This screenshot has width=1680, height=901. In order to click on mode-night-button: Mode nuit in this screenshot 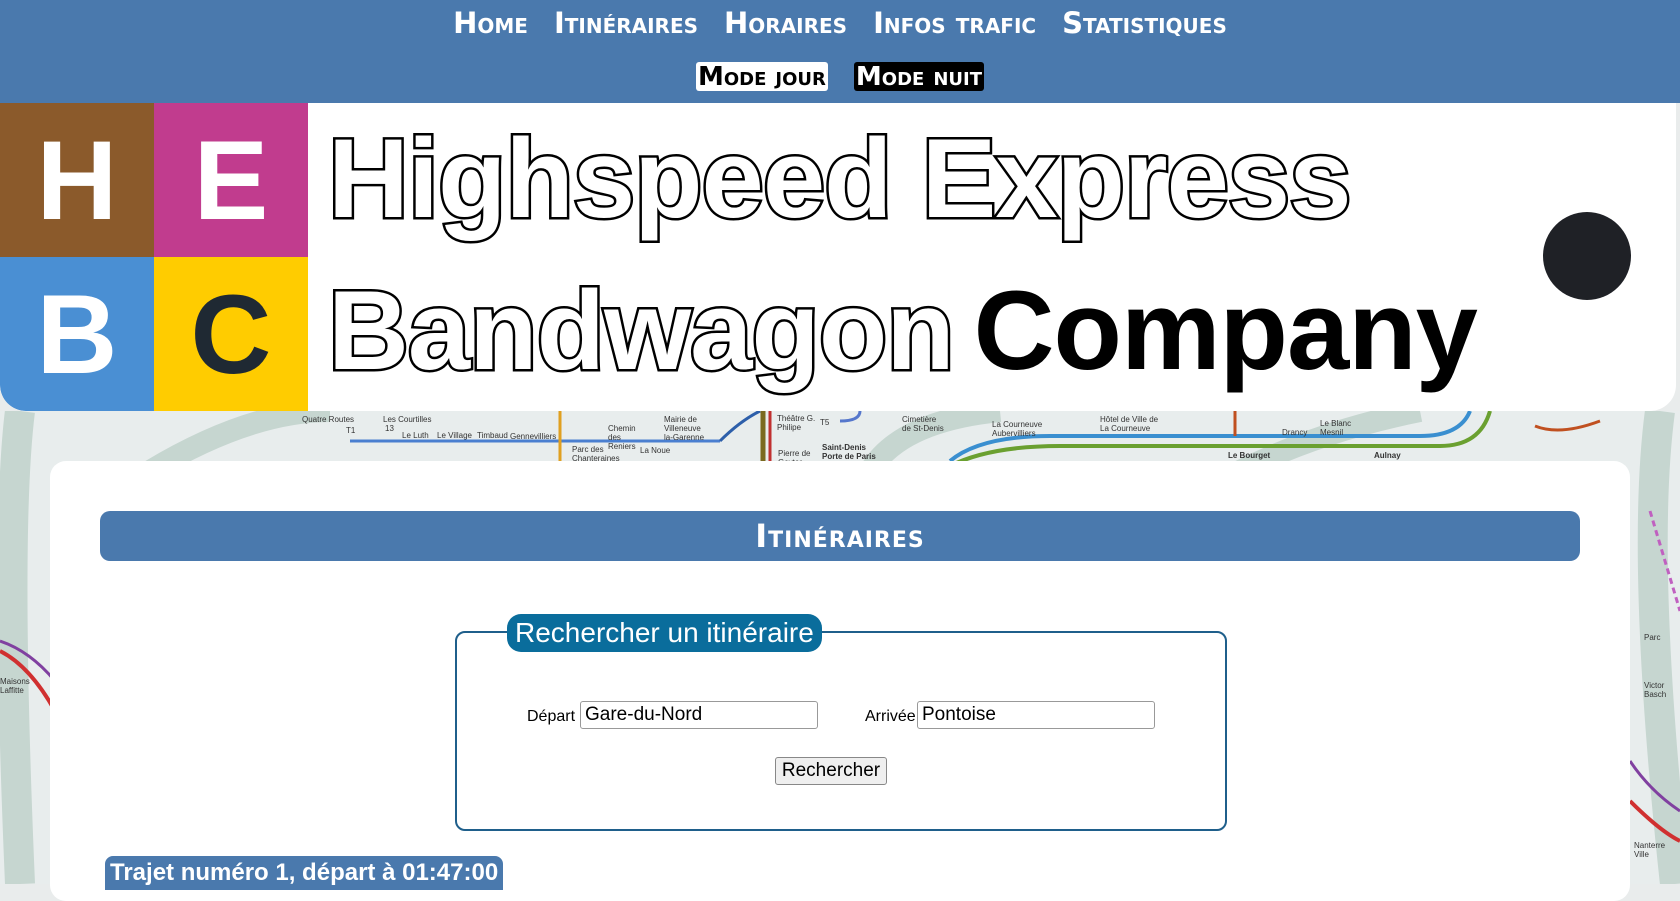, I will do `click(919, 76)`.